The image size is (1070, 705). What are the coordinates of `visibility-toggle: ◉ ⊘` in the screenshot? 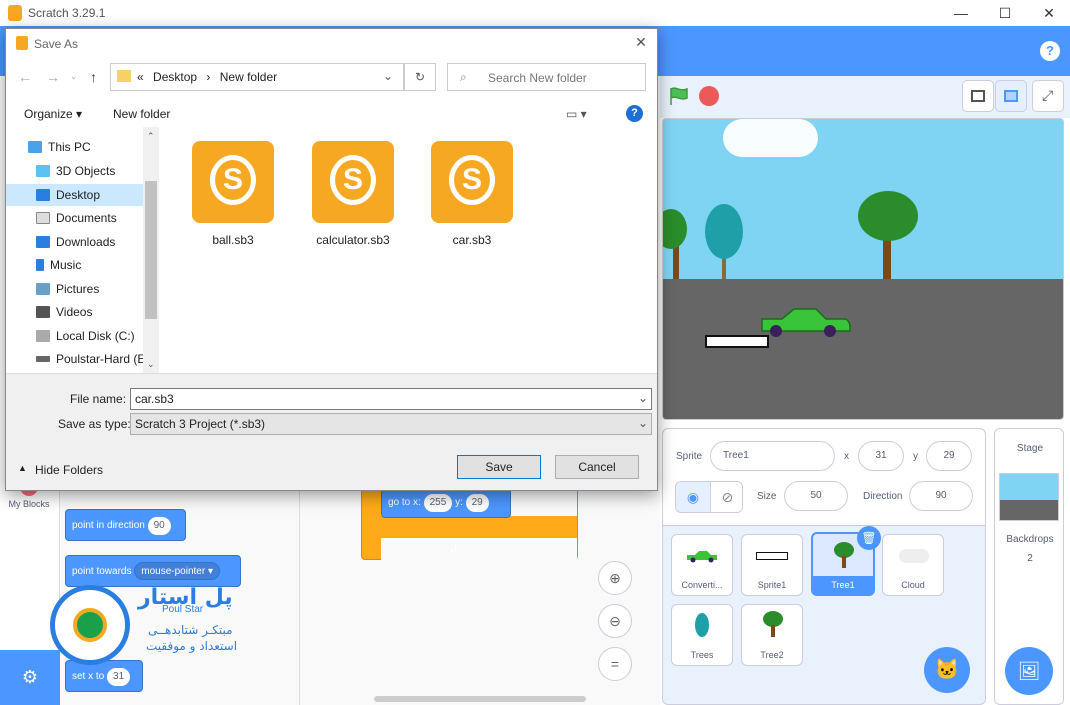 It's located at (709, 497).